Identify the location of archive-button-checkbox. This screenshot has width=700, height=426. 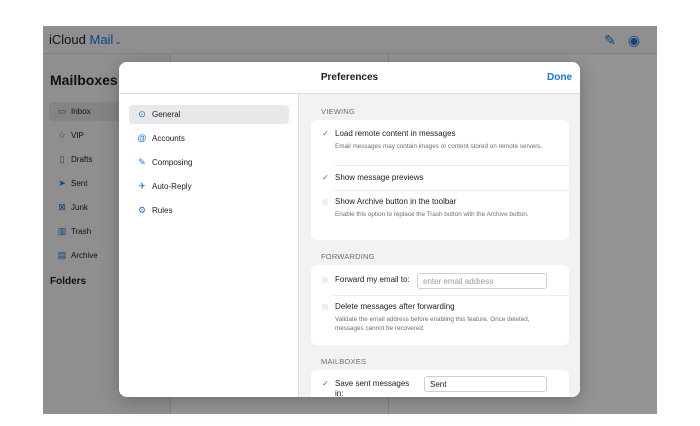
(325, 202).